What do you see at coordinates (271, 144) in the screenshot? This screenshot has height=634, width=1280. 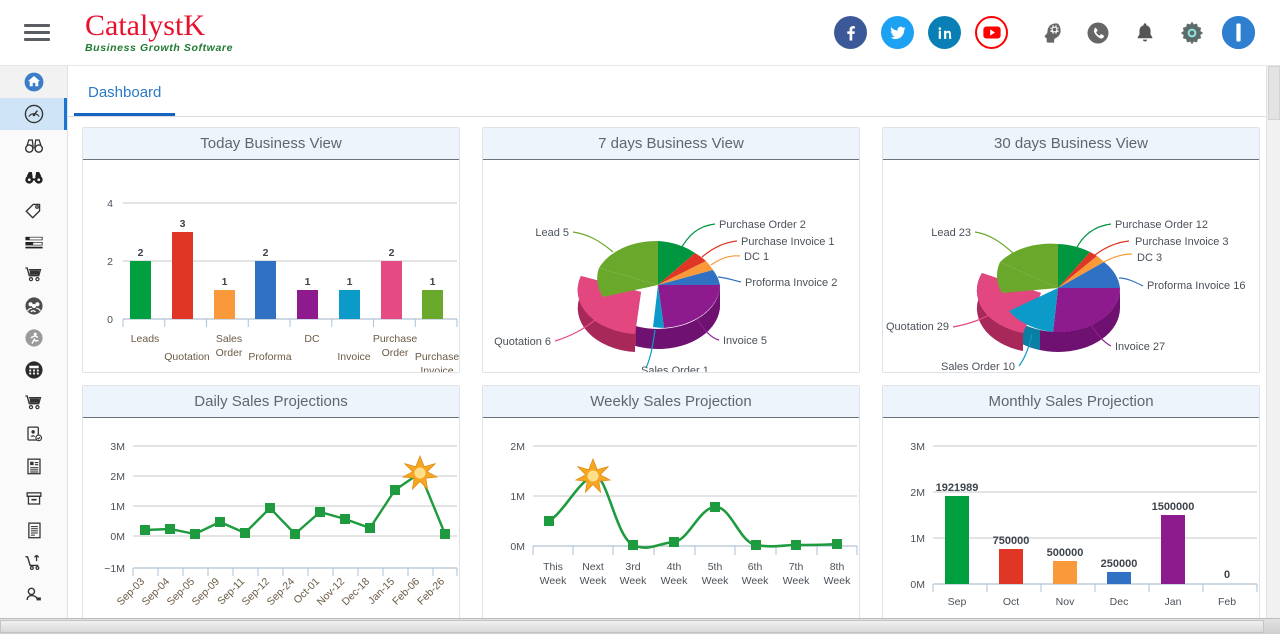 I see `card-title: Today Business View` at bounding box center [271, 144].